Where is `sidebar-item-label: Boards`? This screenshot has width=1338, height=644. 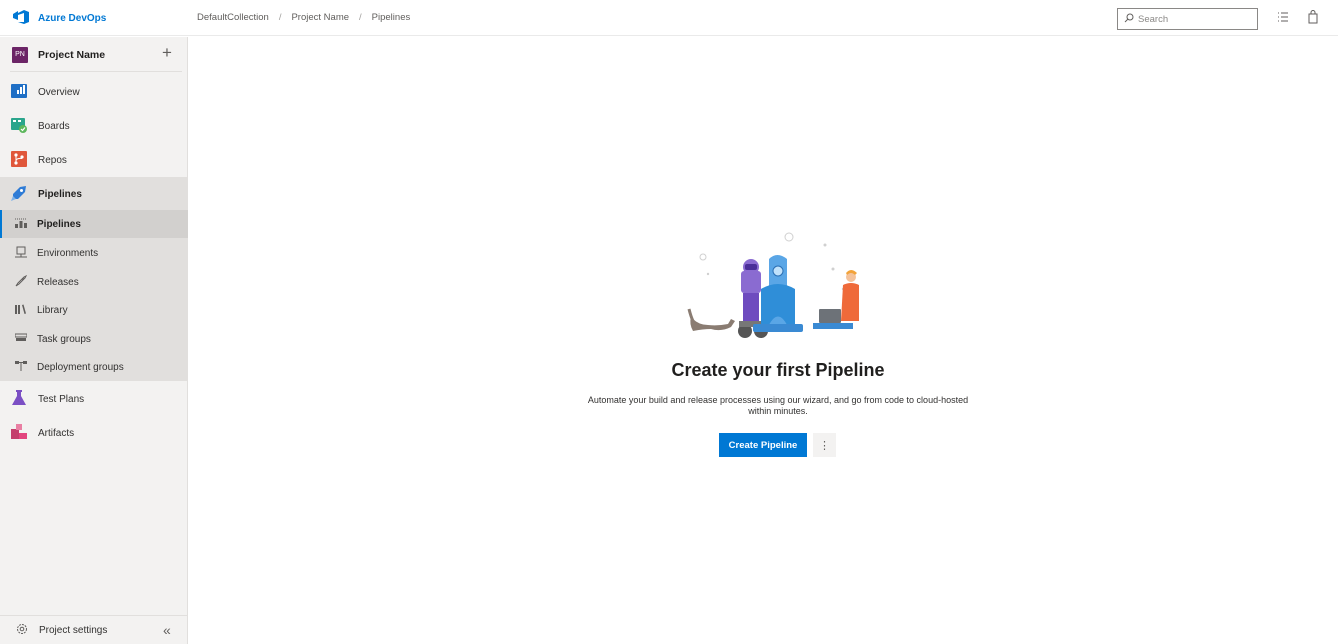 sidebar-item-label: Boards is located at coordinates (54, 126).